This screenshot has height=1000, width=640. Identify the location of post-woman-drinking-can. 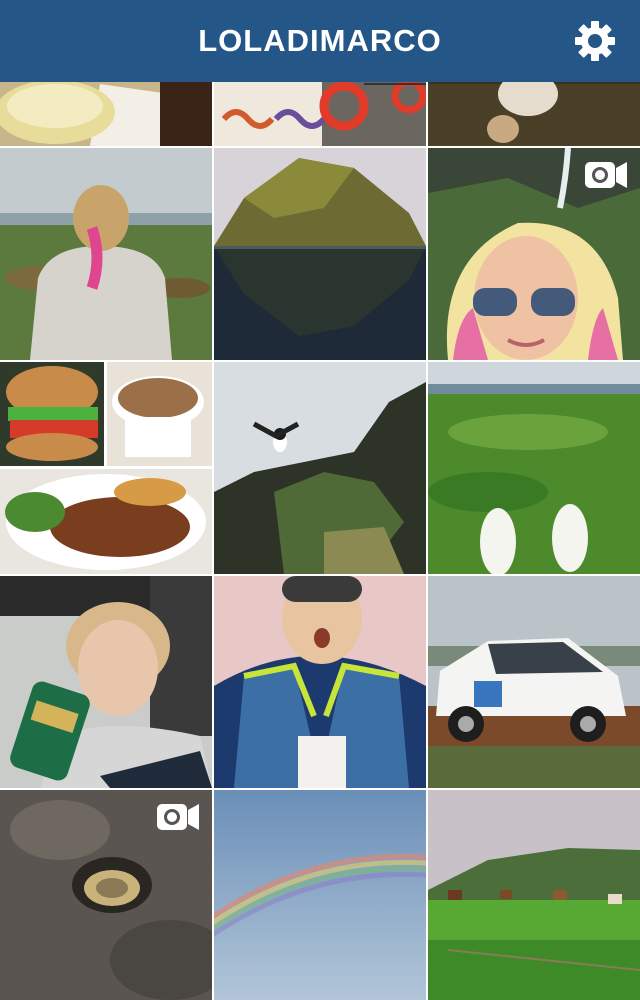
(106, 682).